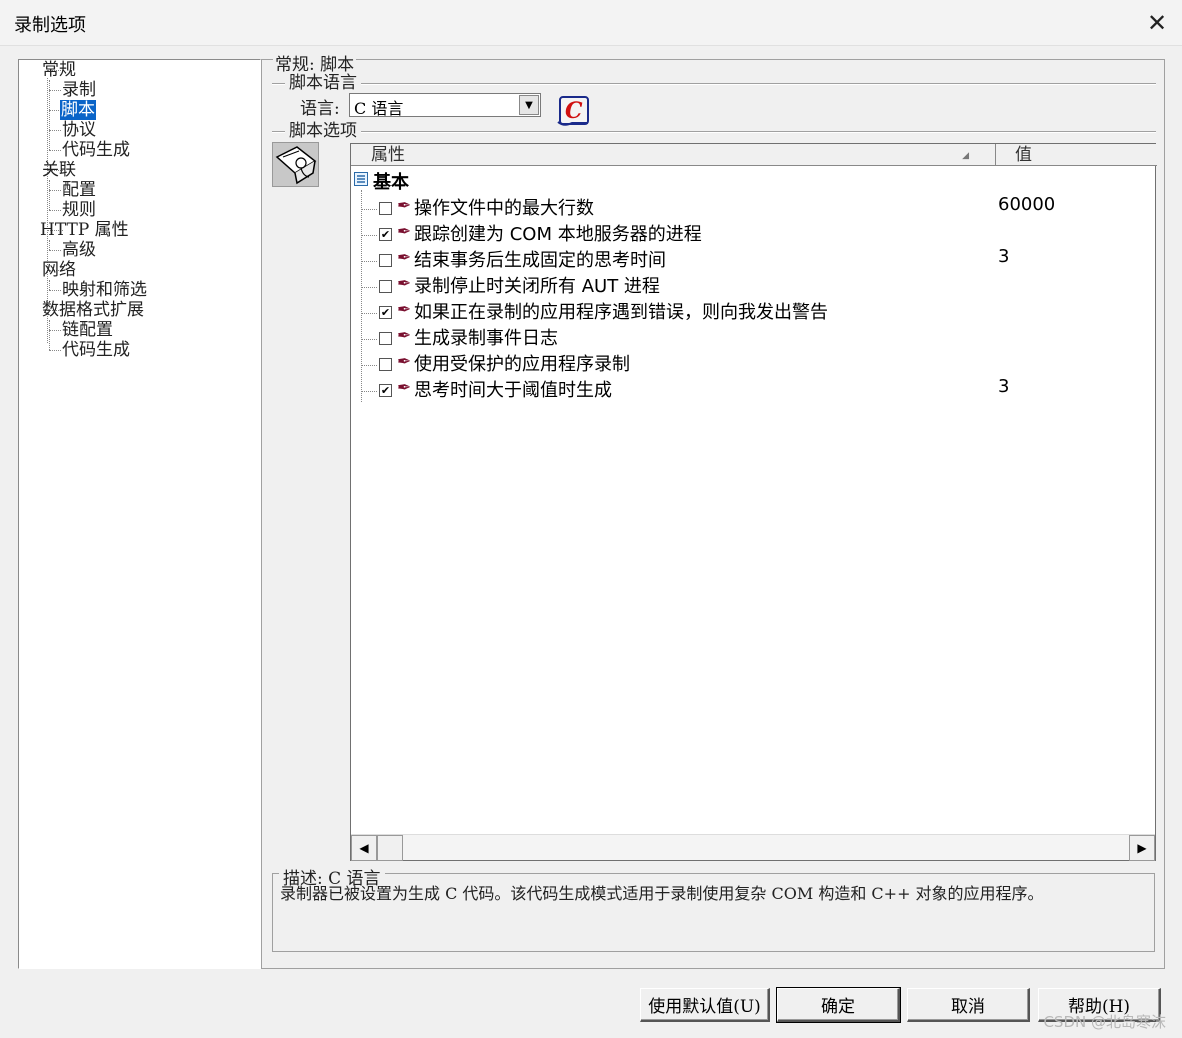  I want to click on tree-item-code-generation-2: 代码生成, so click(96, 350).